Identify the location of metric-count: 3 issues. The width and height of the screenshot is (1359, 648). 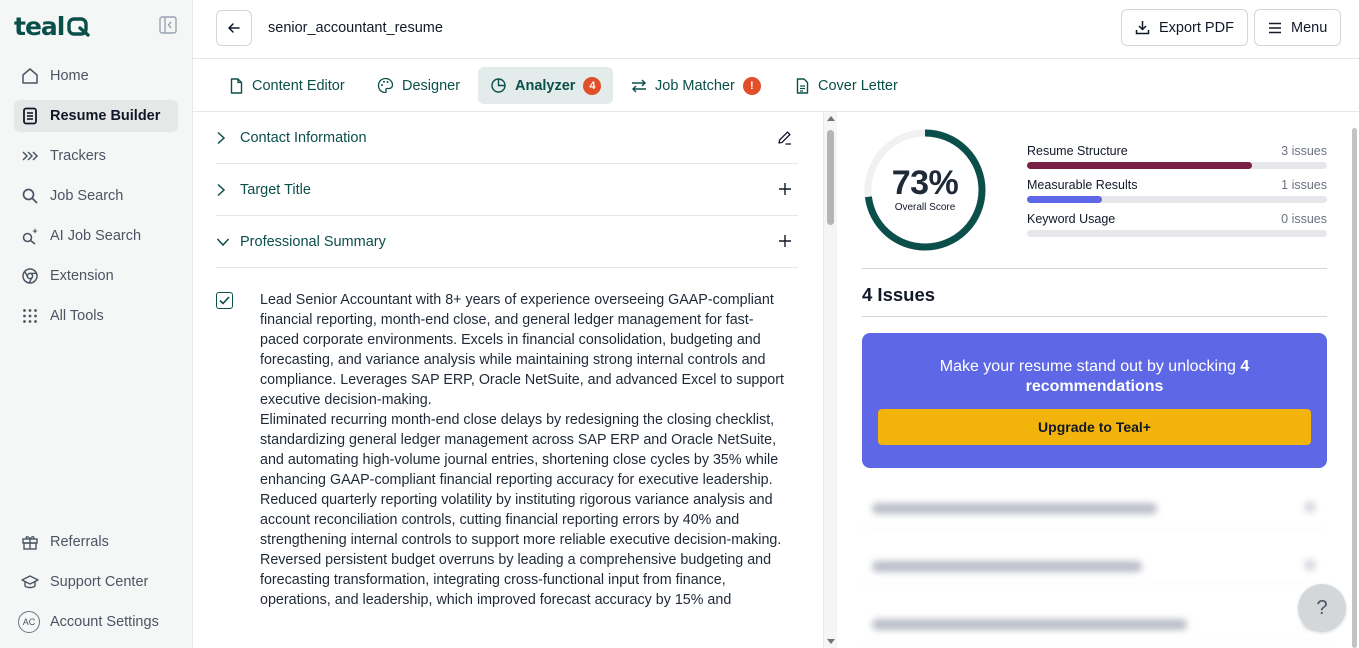
(1304, 151).